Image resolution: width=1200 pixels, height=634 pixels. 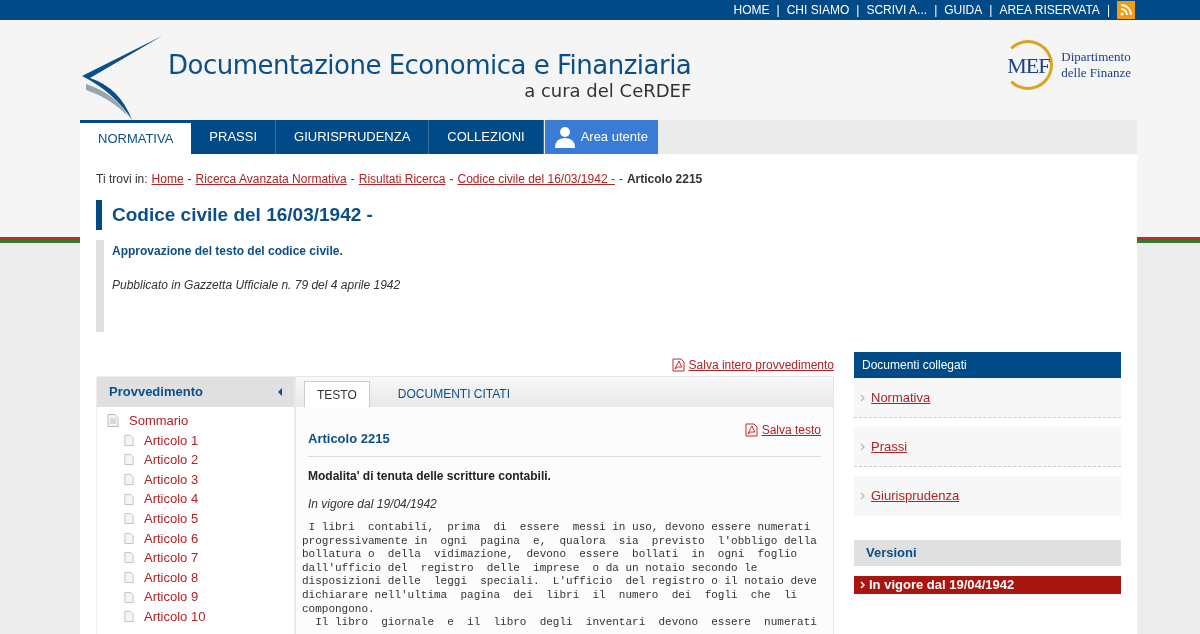 What do you see at coordinates (200, 577) in the screenshot?
I see `tree-item: Articolo 8` at bounding box center [200, 577].